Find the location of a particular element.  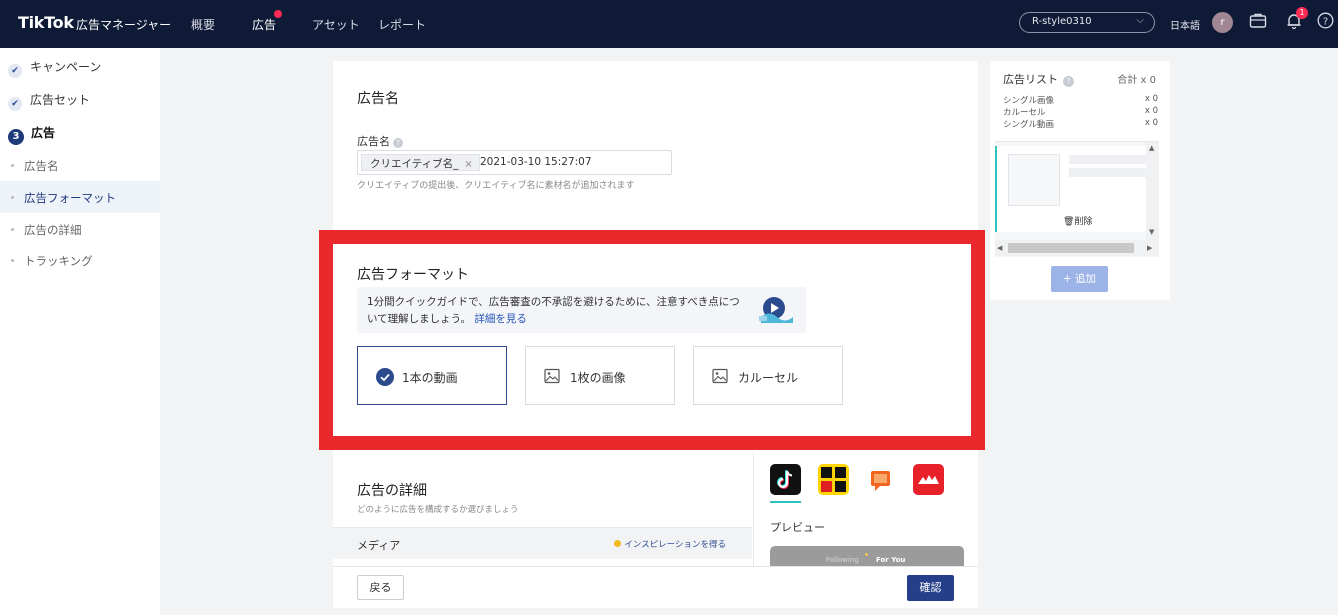

tiktok-app-icon is located at coordinates (785, 479).